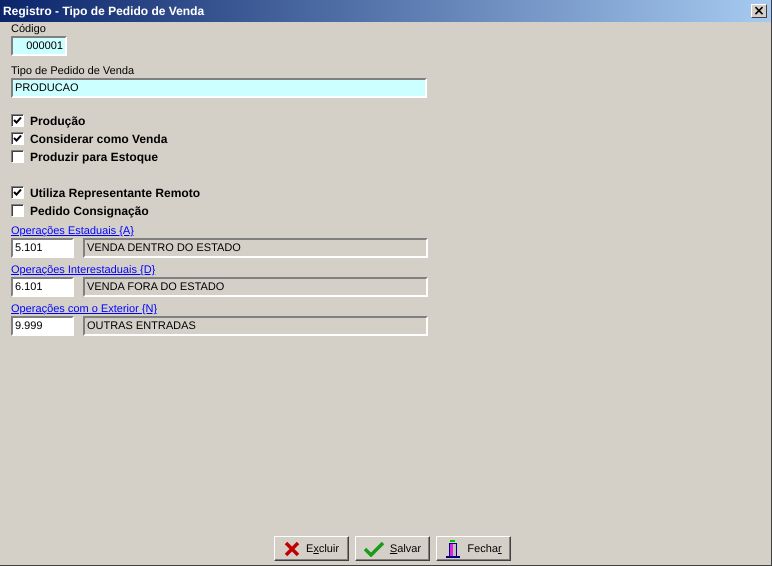  I want to click on operation-code-field: 9.999, so click(42, 326).